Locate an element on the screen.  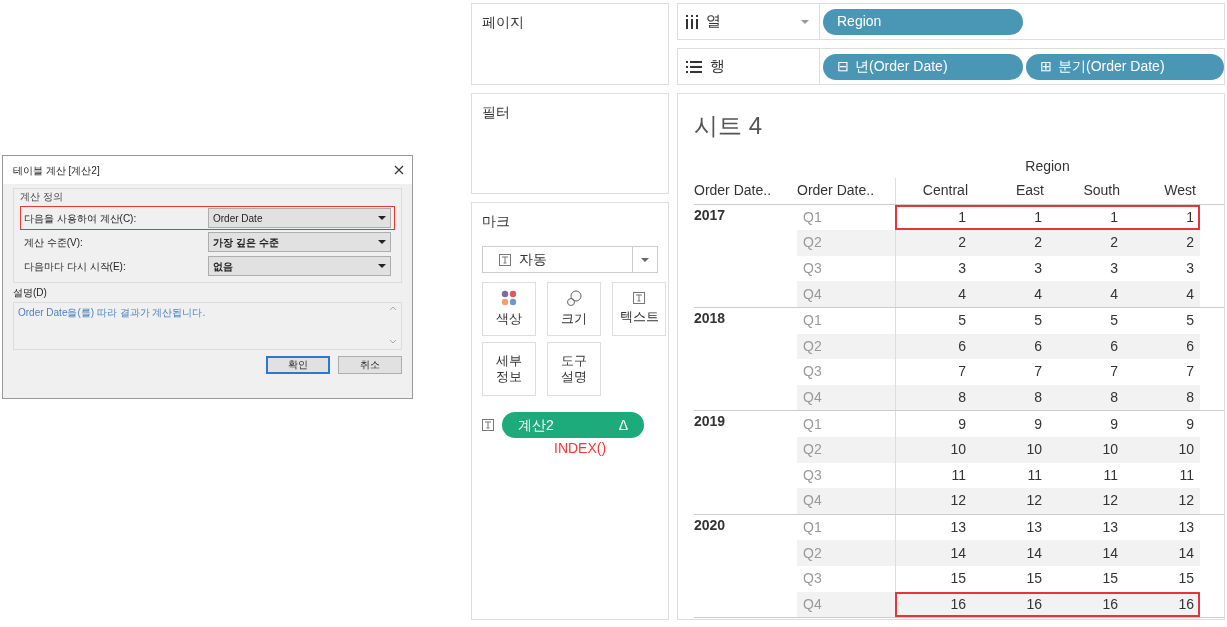
mark-card: 크기 is located at coordinates (574, 309).